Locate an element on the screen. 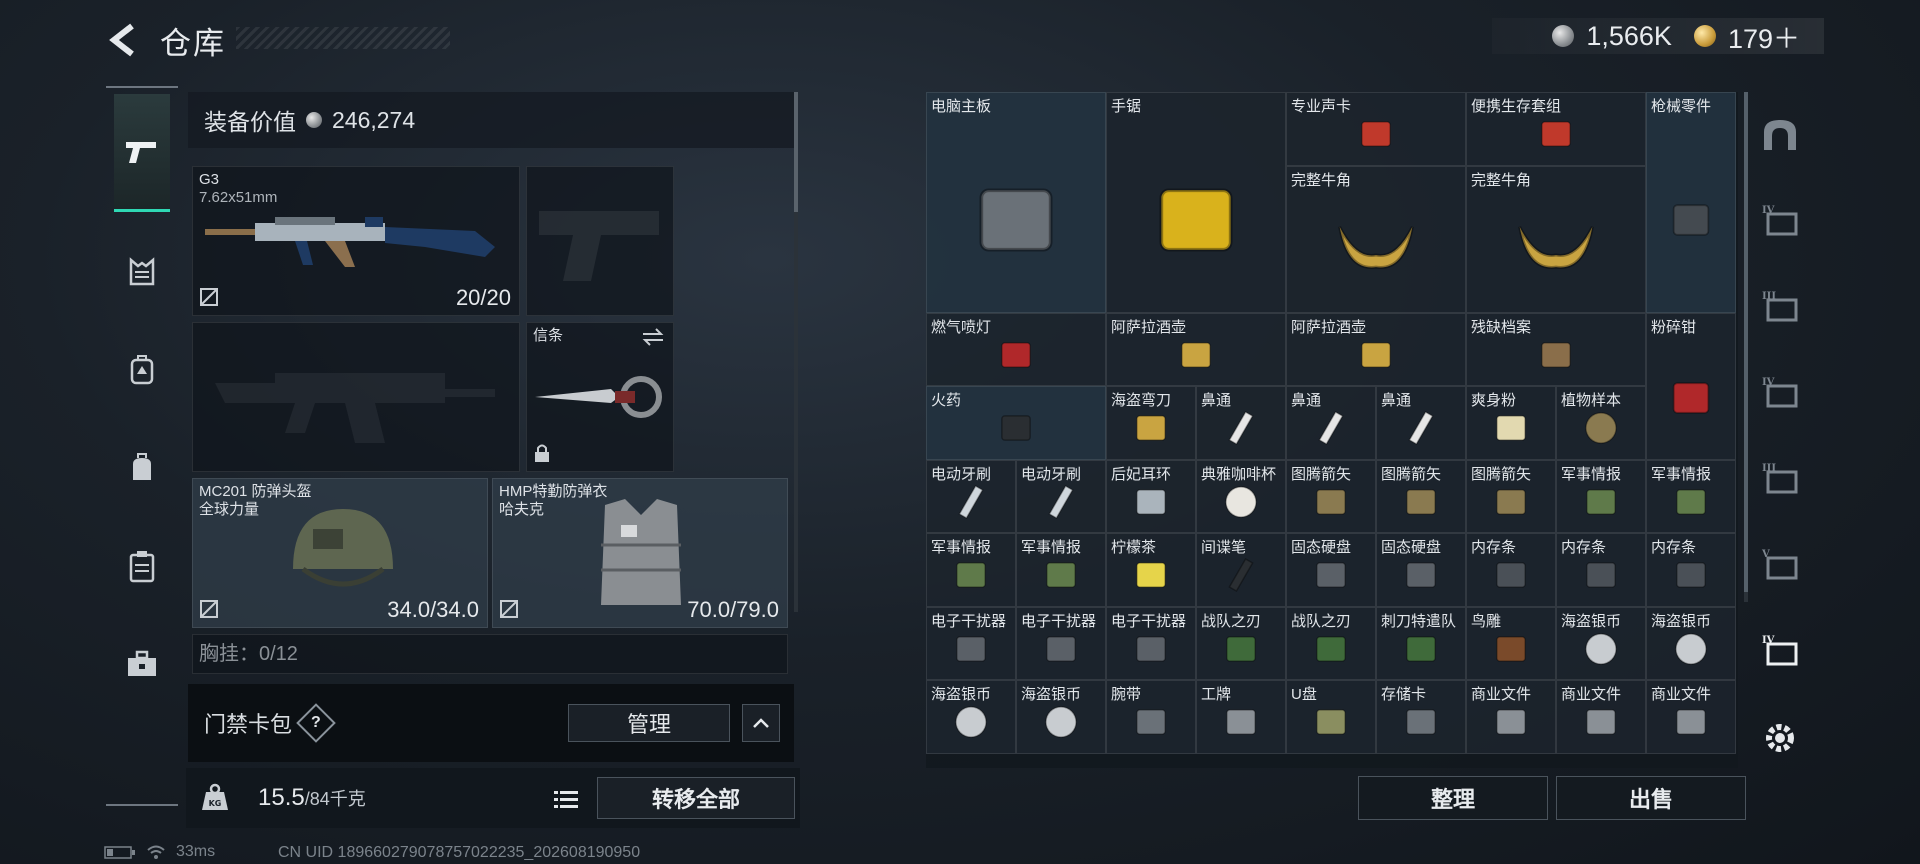  memory-card-icon is located at coordinates (1421, 722).